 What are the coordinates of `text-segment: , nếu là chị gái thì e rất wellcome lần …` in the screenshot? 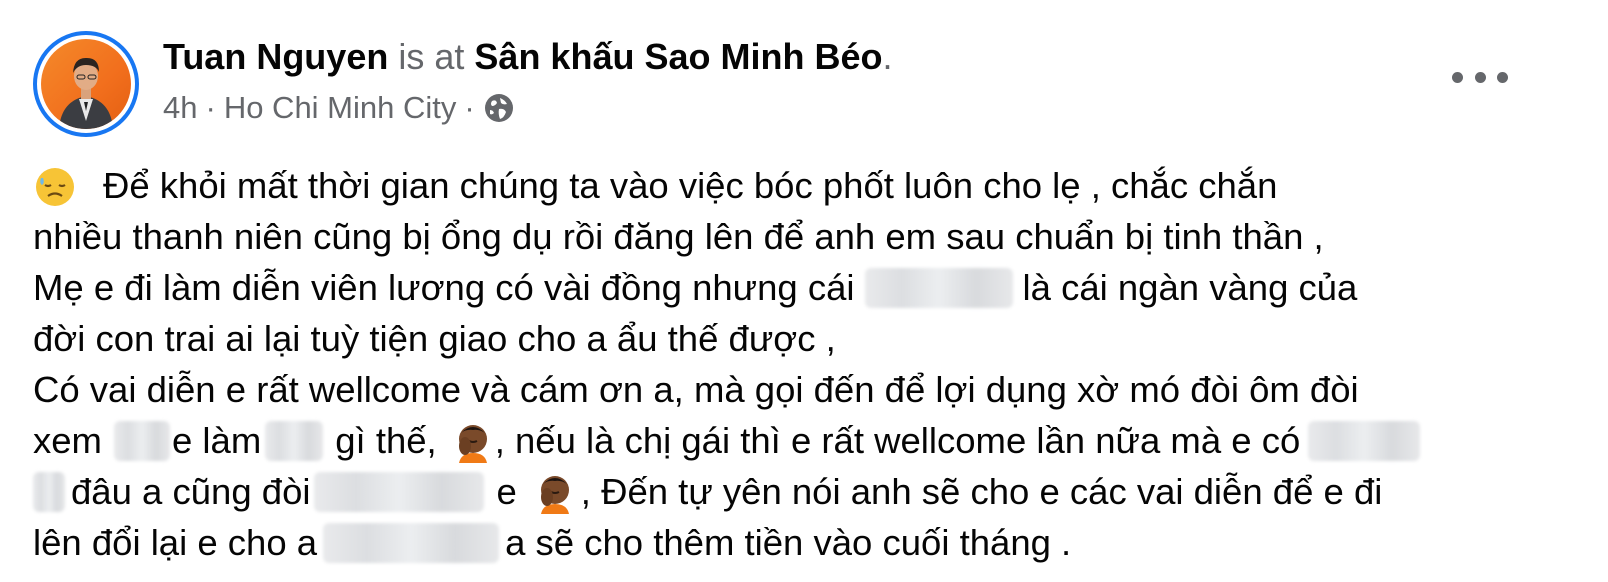 It's located at (897, 440).